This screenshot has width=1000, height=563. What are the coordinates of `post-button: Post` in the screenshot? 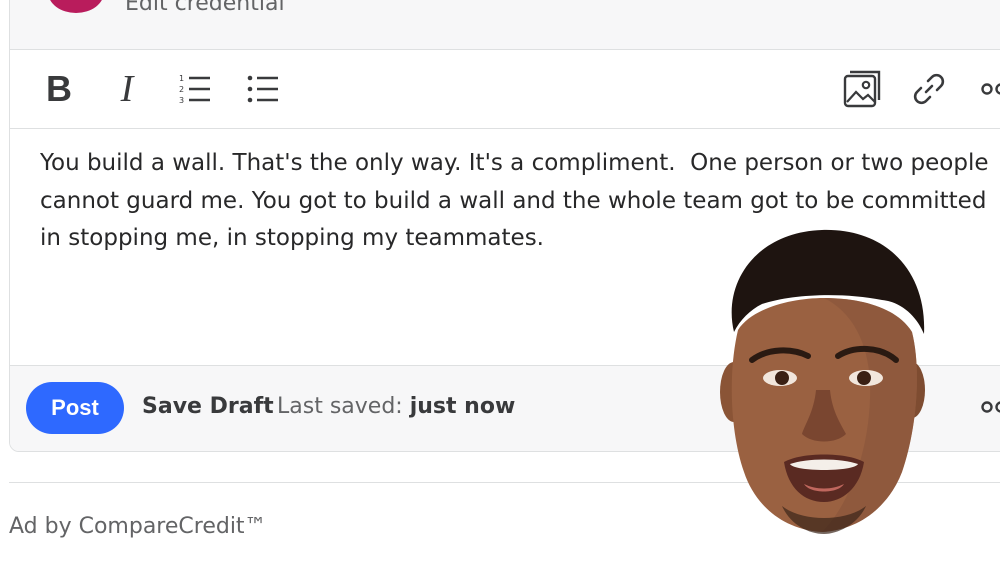 It's located at (75, 408).